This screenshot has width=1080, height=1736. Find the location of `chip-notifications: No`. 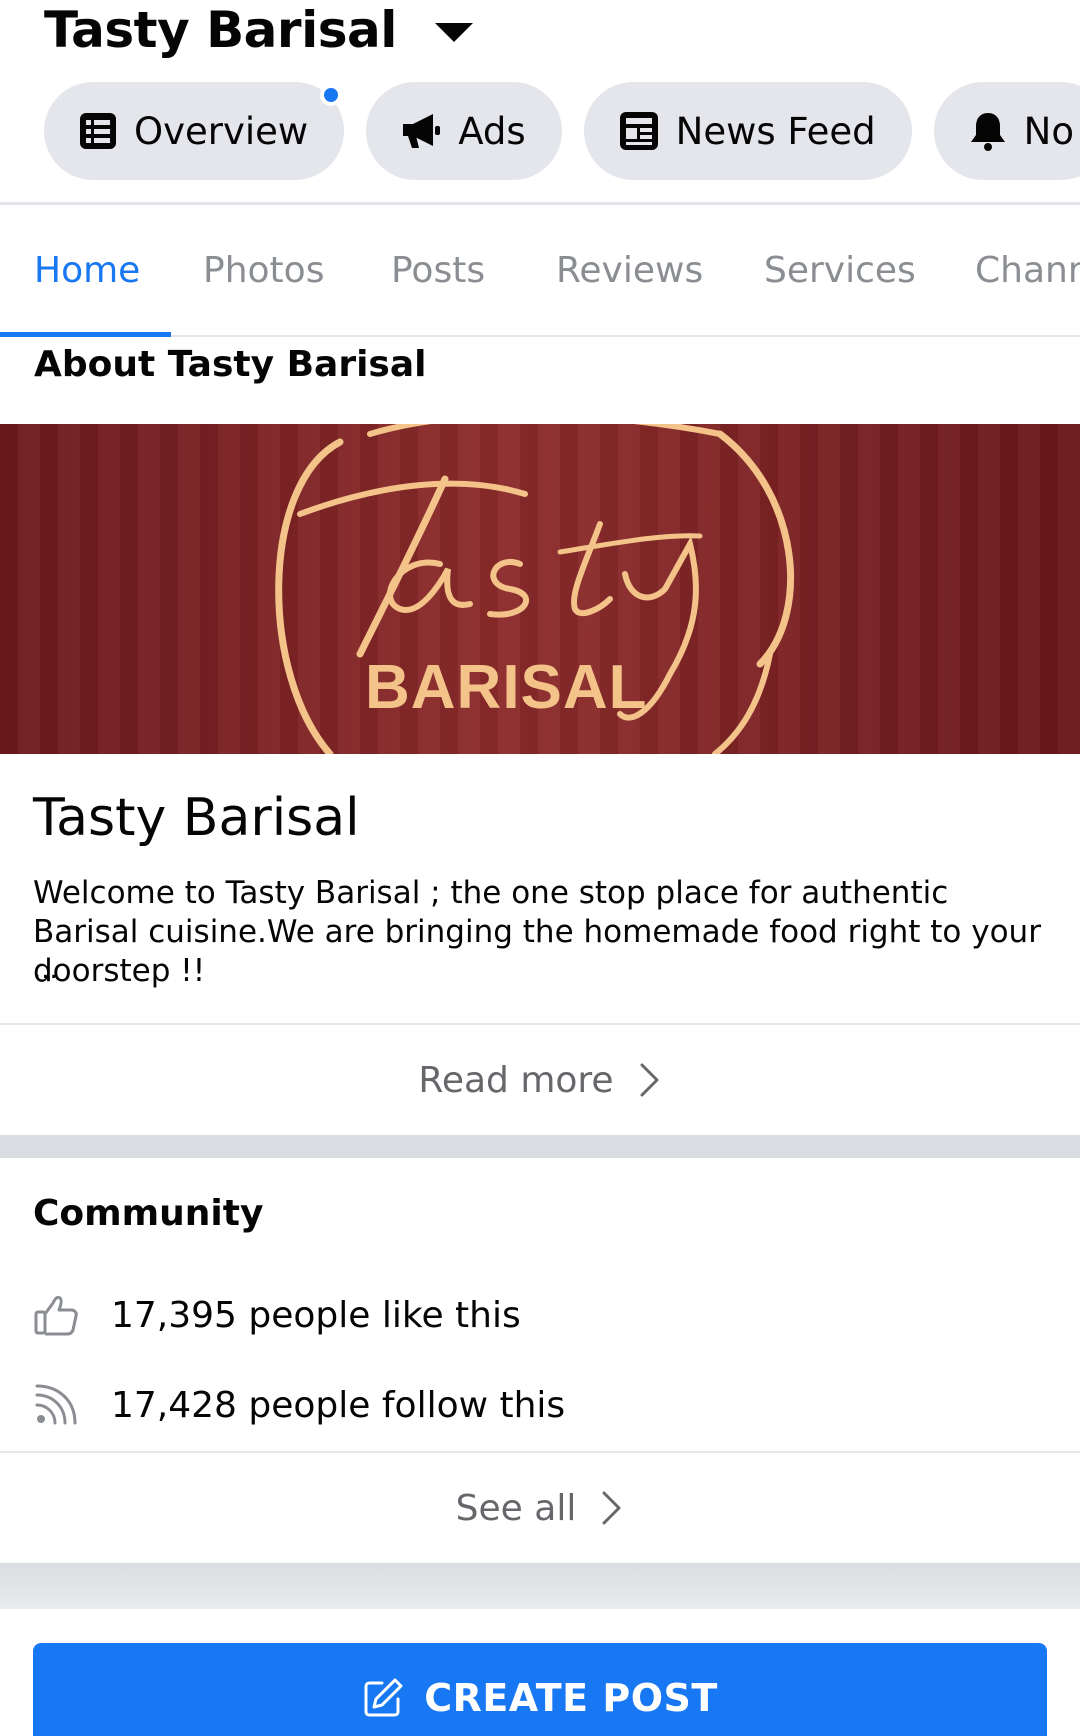

chip-notifications: No is located at coordinates (1006, 131).